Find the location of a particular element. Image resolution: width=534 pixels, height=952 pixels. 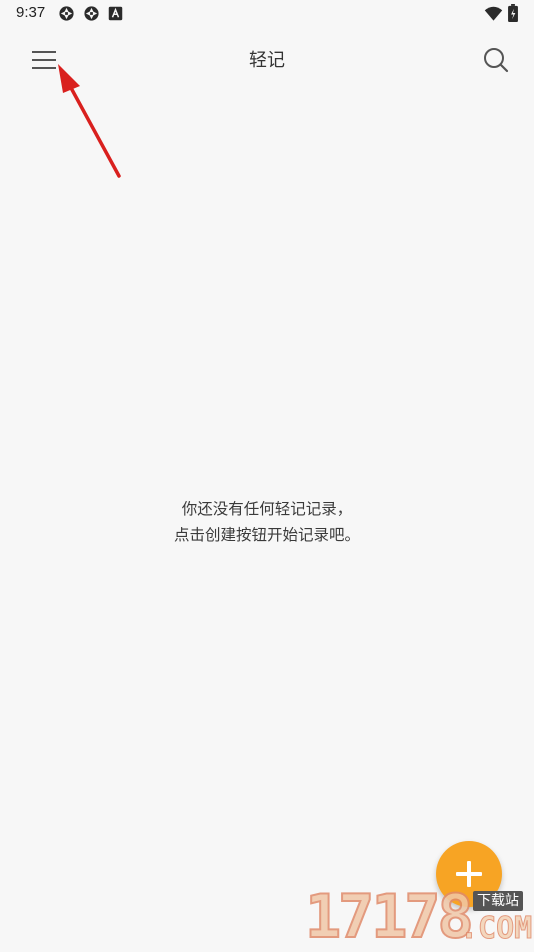

watermark-digits: 17178 is located at coordinates (389, 917).